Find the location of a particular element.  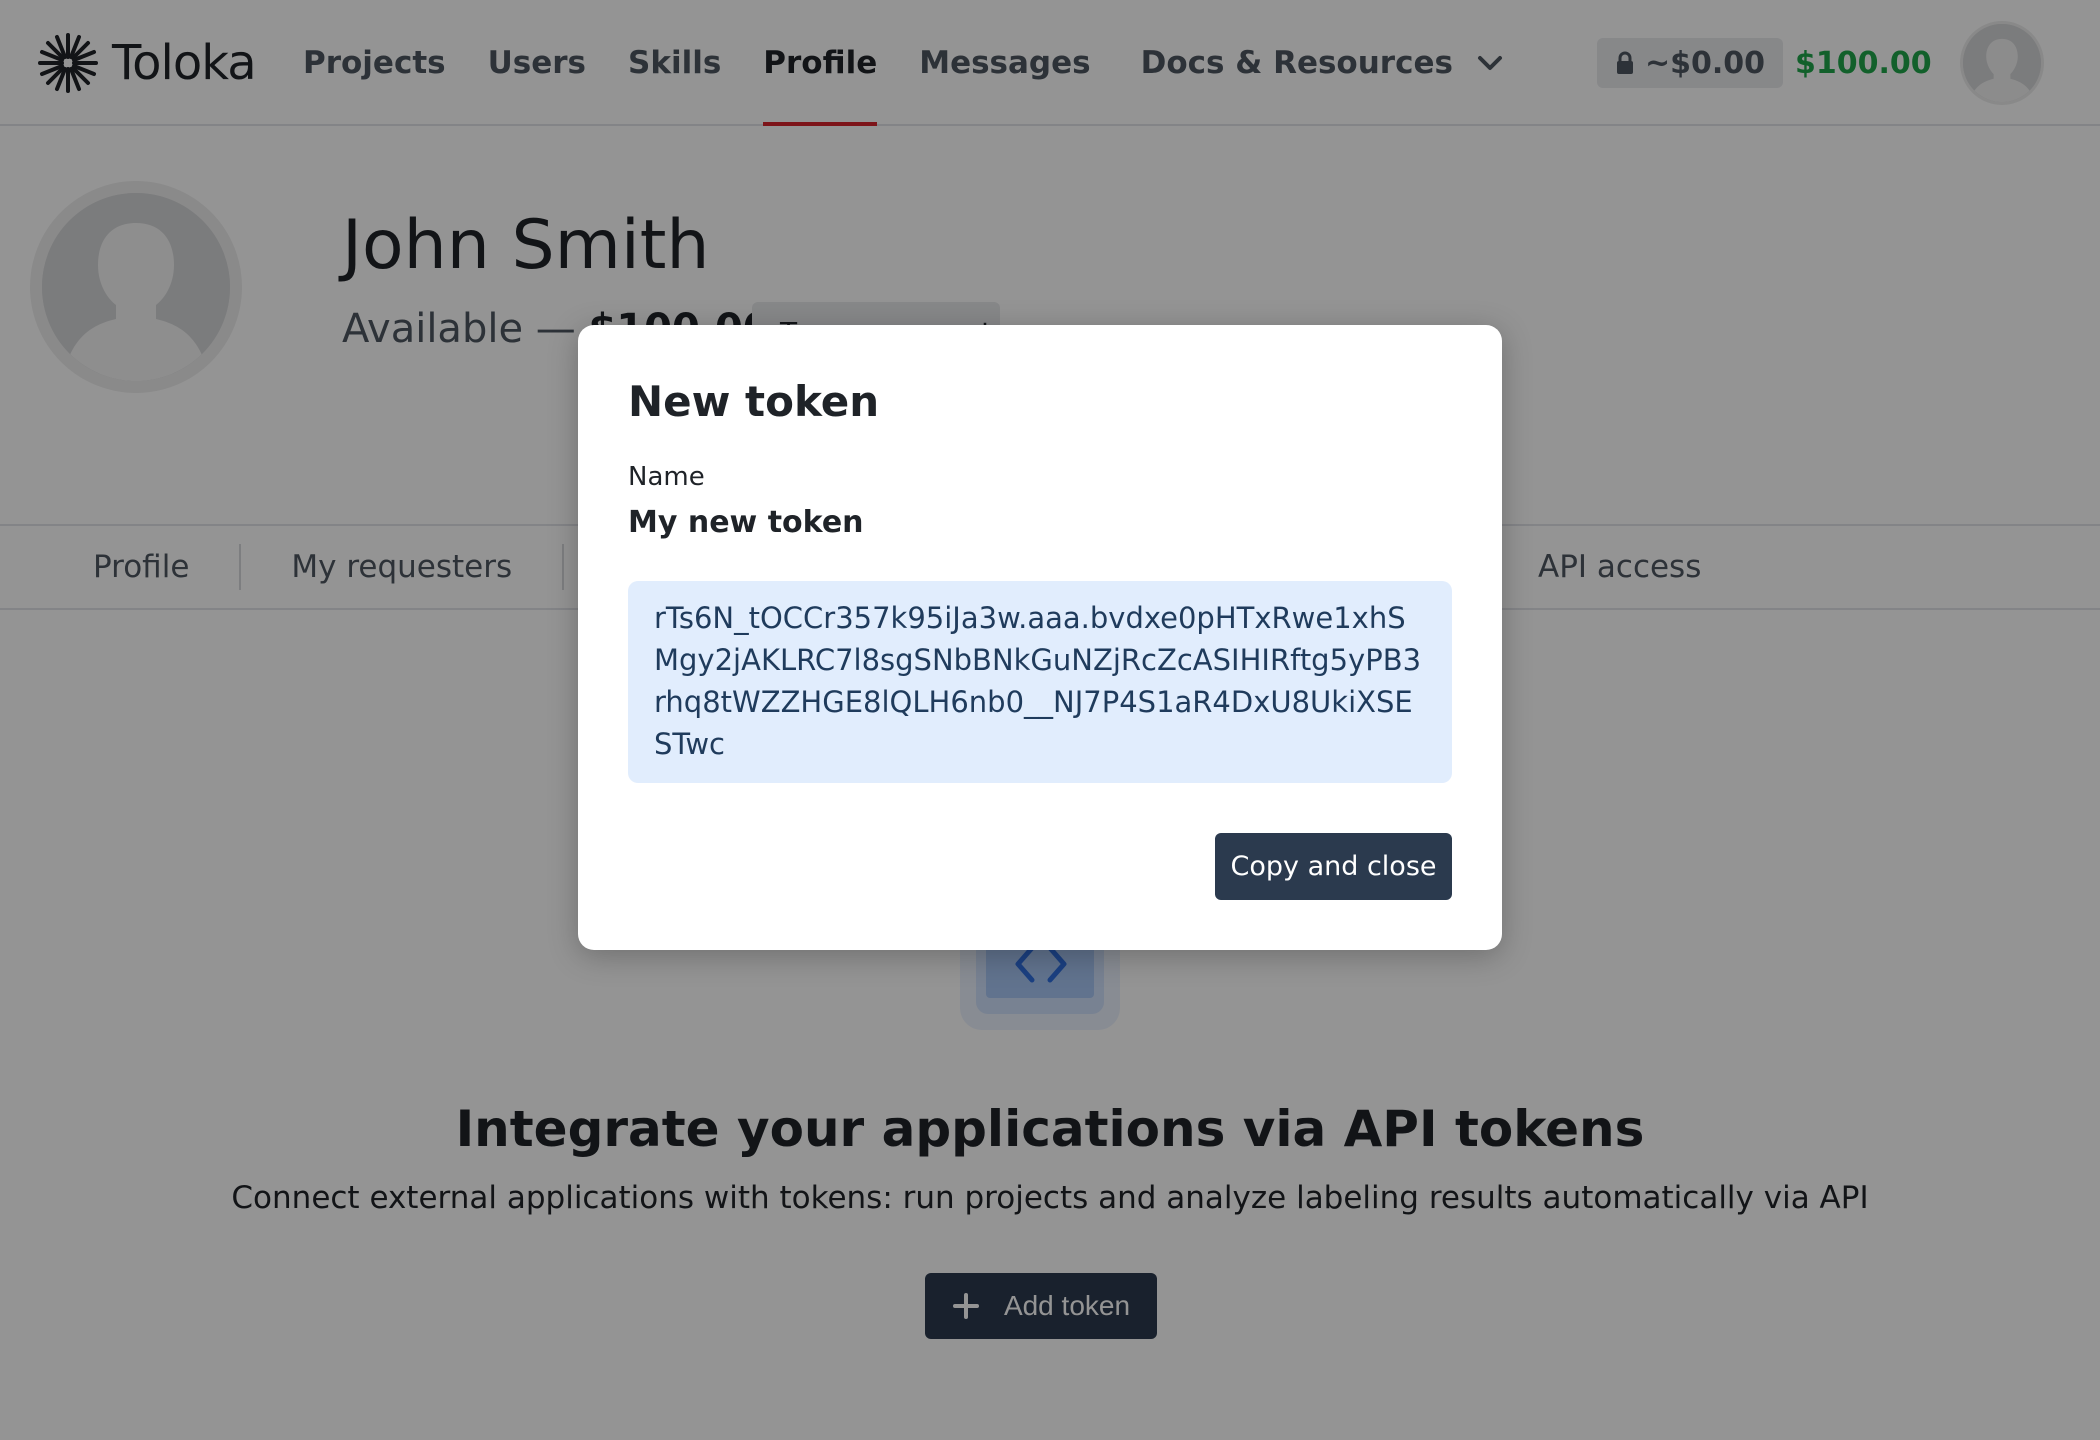

token-name-label: Name is located at coordinates (666, 477).